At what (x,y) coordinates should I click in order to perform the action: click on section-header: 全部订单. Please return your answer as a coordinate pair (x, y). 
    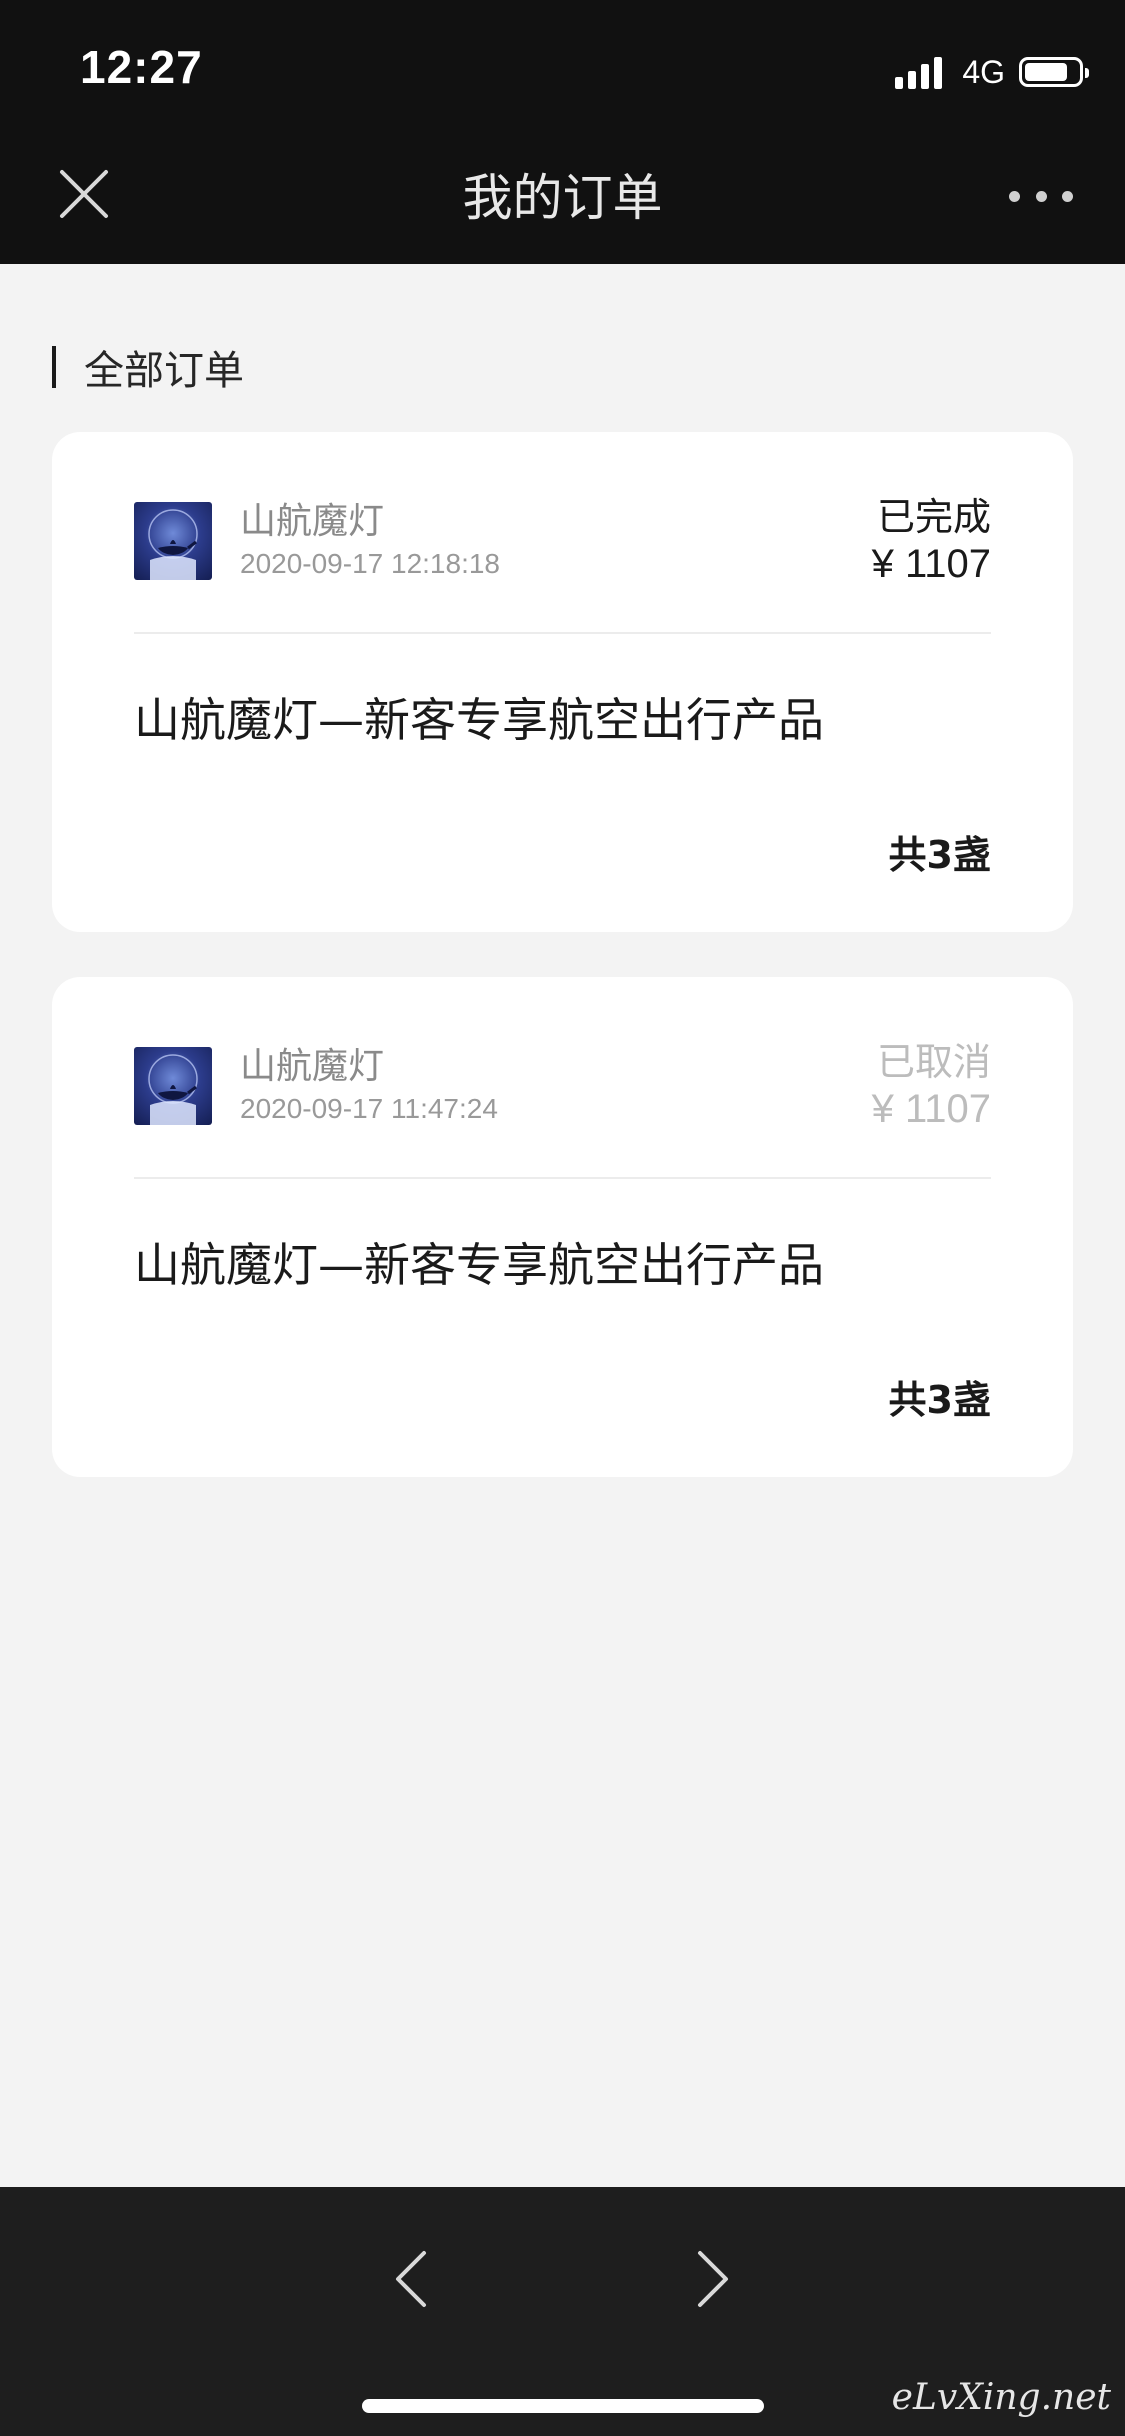
    Looking at the image, I should click on (148, 369).